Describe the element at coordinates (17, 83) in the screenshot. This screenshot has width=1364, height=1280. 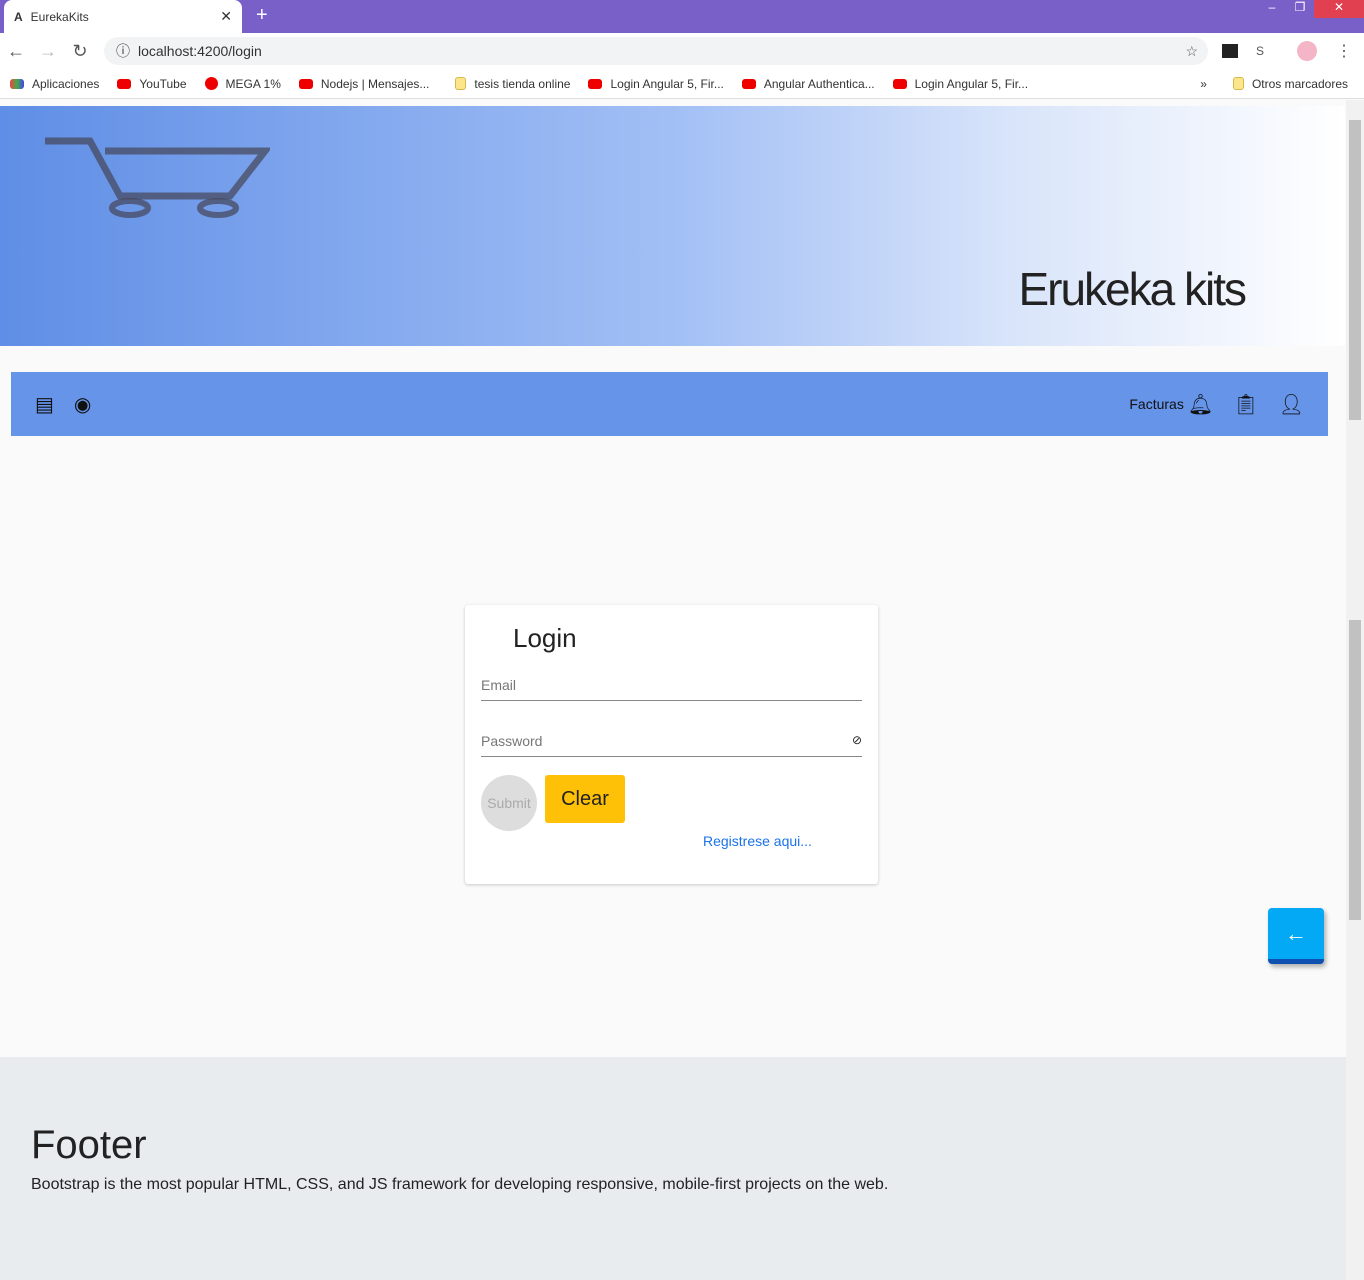
I see `apps-icon` at that location.